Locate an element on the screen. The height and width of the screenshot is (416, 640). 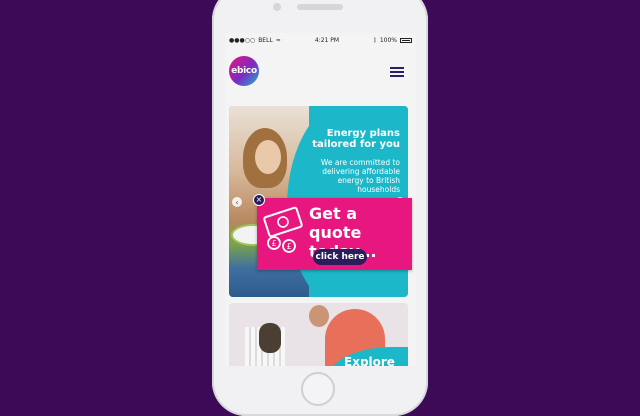
signal-icon: ●●●○○ is located at coordinates (242, 40).